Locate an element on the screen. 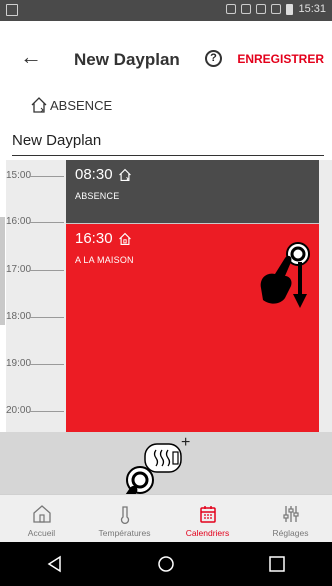 The width and height of the screenshot is (332, 586). hour-label: 20:00 is located at coordinates (19, 410).